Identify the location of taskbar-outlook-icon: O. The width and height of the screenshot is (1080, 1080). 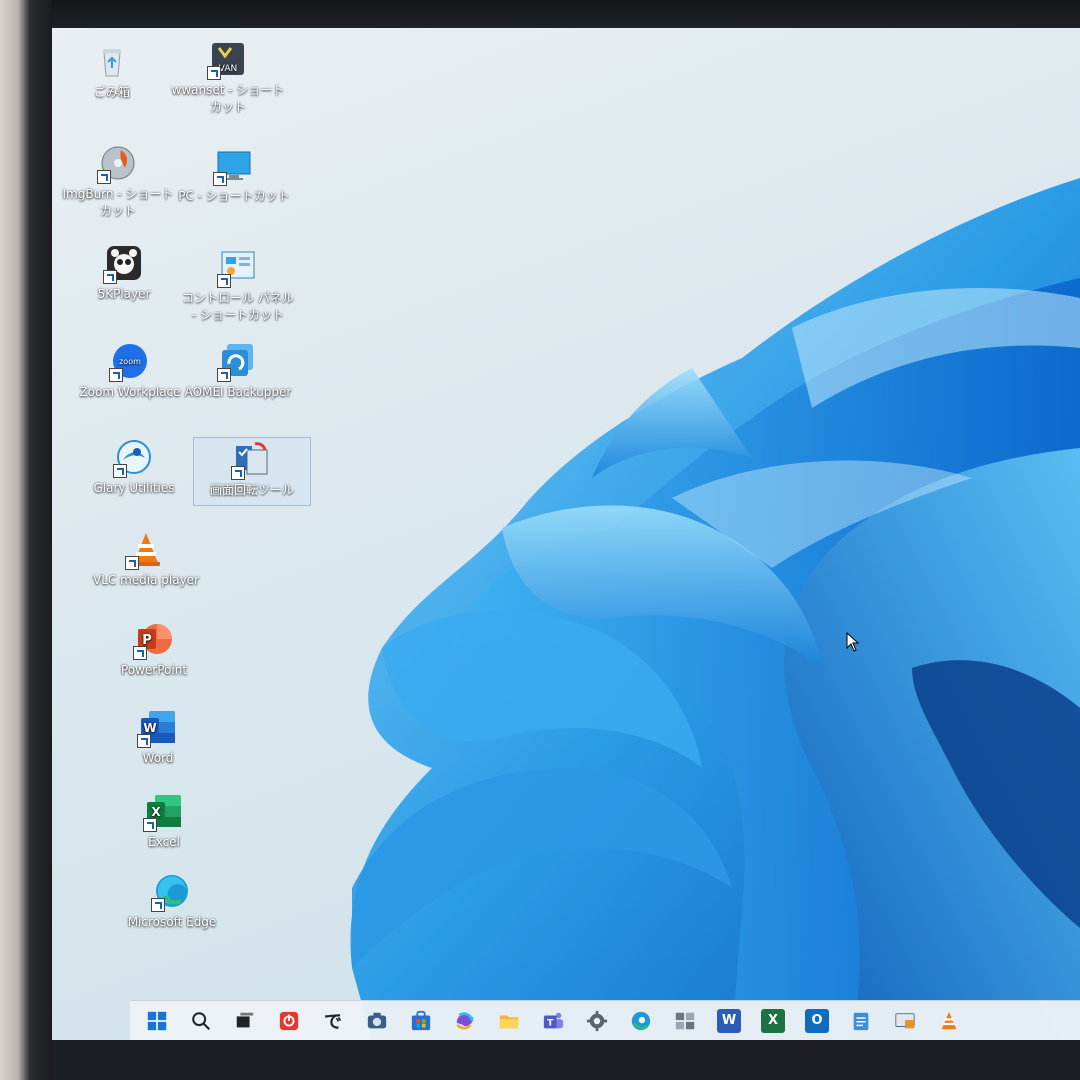
(817, 1021).